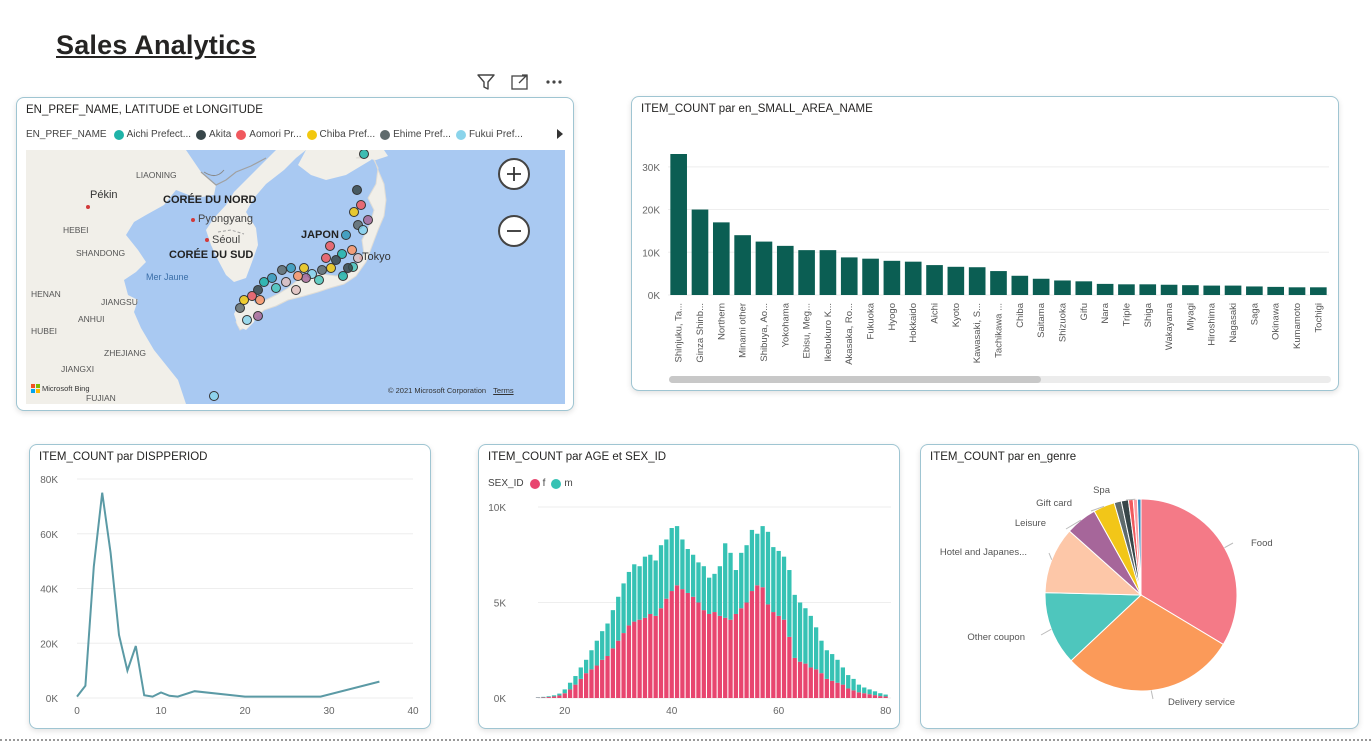 Image resolution: width=1371 pixels, height=742 pixels. What do you see at coordinates (228, 595) in the screenshot?
I see `series-line` at bounding box center [228, 595].